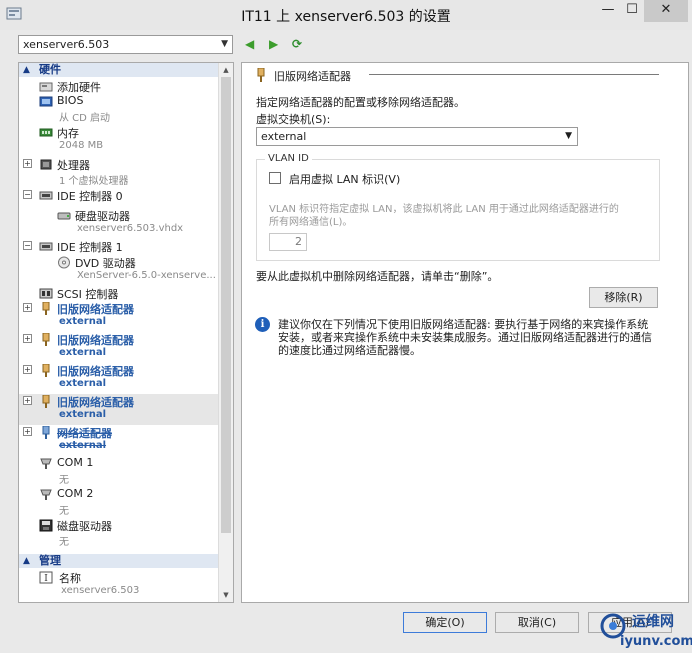 Image resolution: width=692 pixels, height=653 pixels. Describe the element at coordinates (632, 11) in the screenshot. I see `maximize-button: ☐` at that location.